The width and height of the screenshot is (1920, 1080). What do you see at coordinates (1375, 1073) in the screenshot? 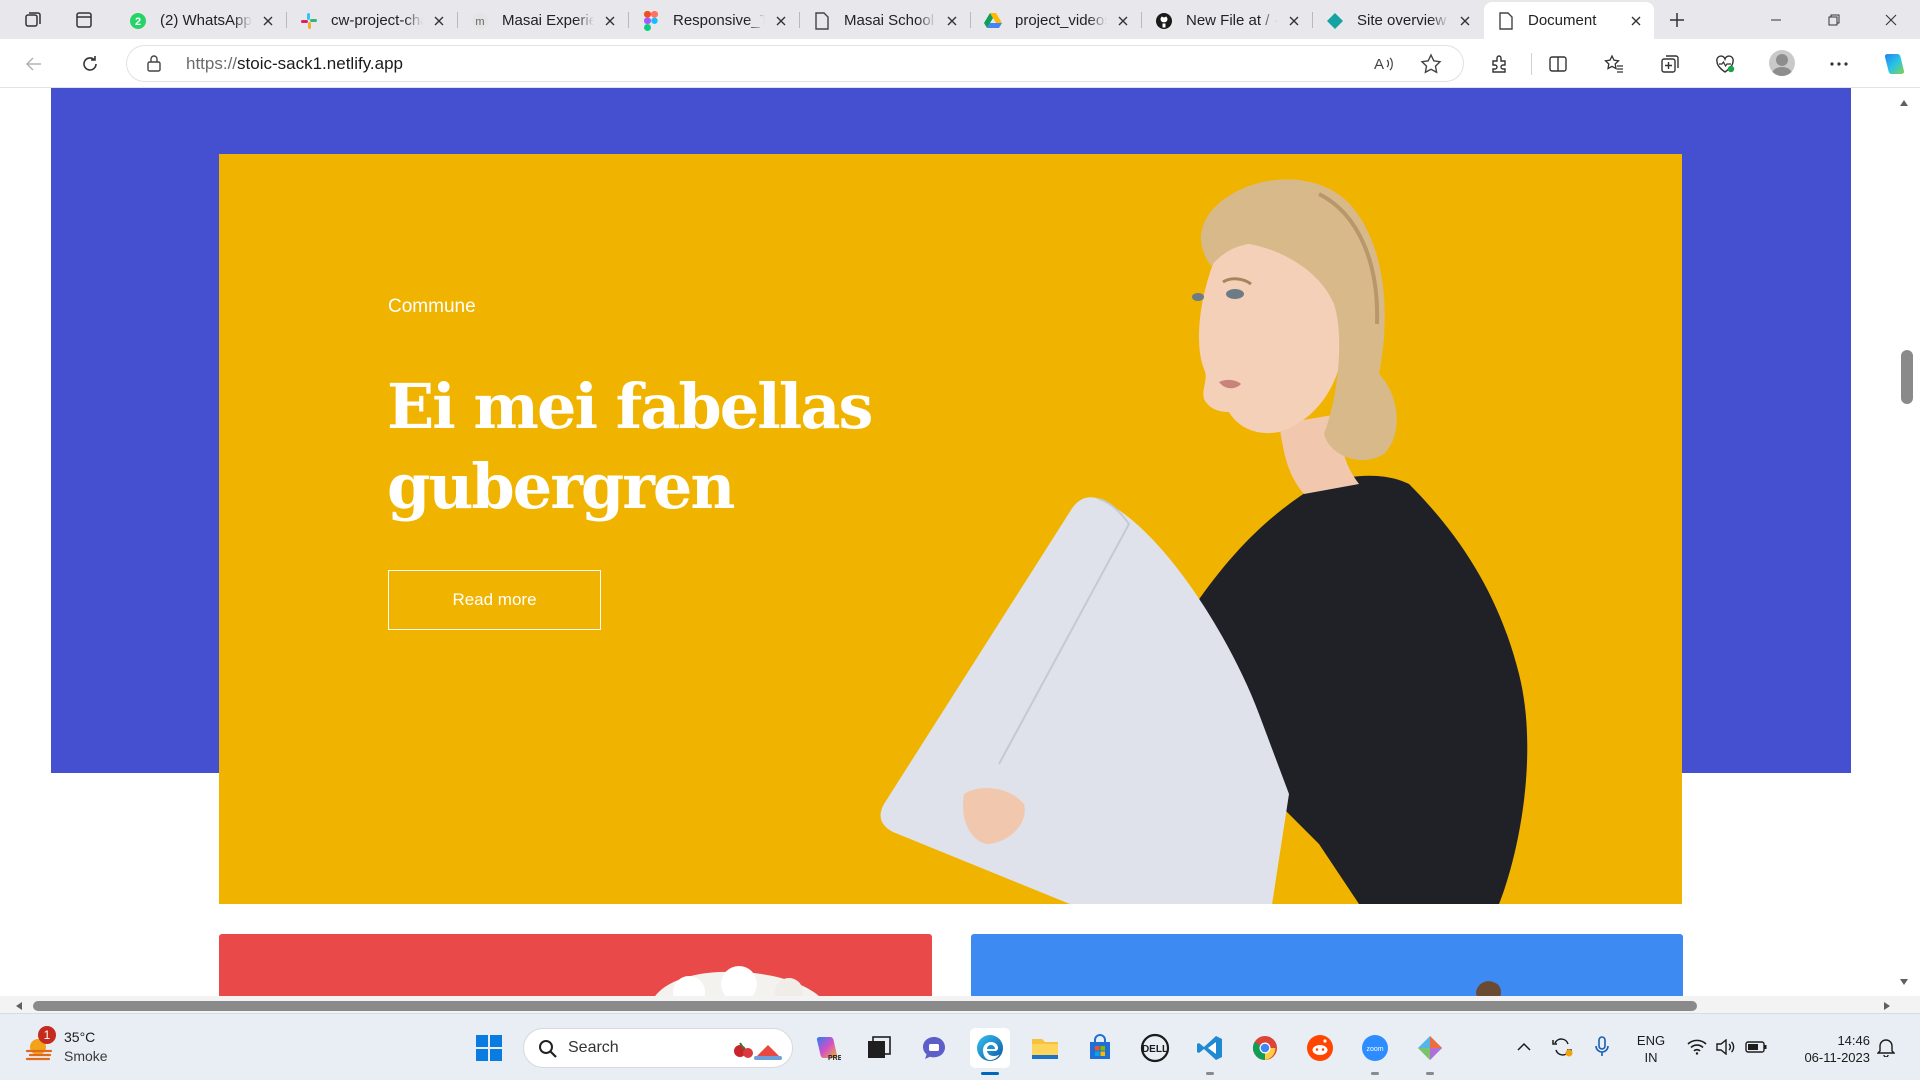
I see `zoom-running-indicator` at bounding box center [1375, 1073].